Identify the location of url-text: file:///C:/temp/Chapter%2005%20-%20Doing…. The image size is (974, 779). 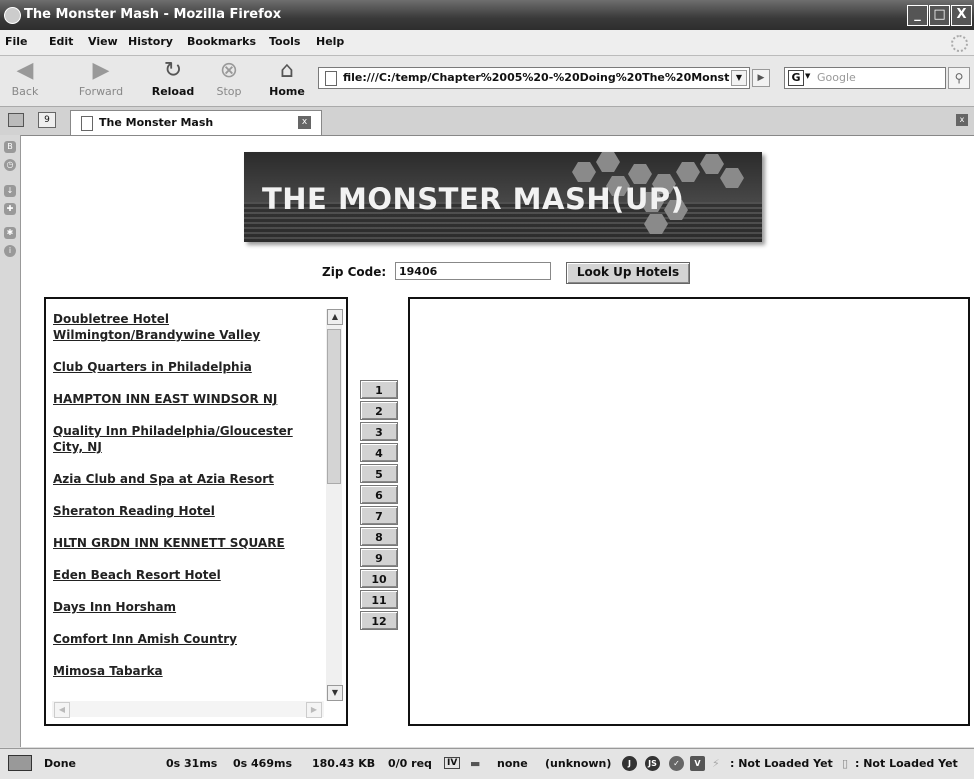
(536, 77).